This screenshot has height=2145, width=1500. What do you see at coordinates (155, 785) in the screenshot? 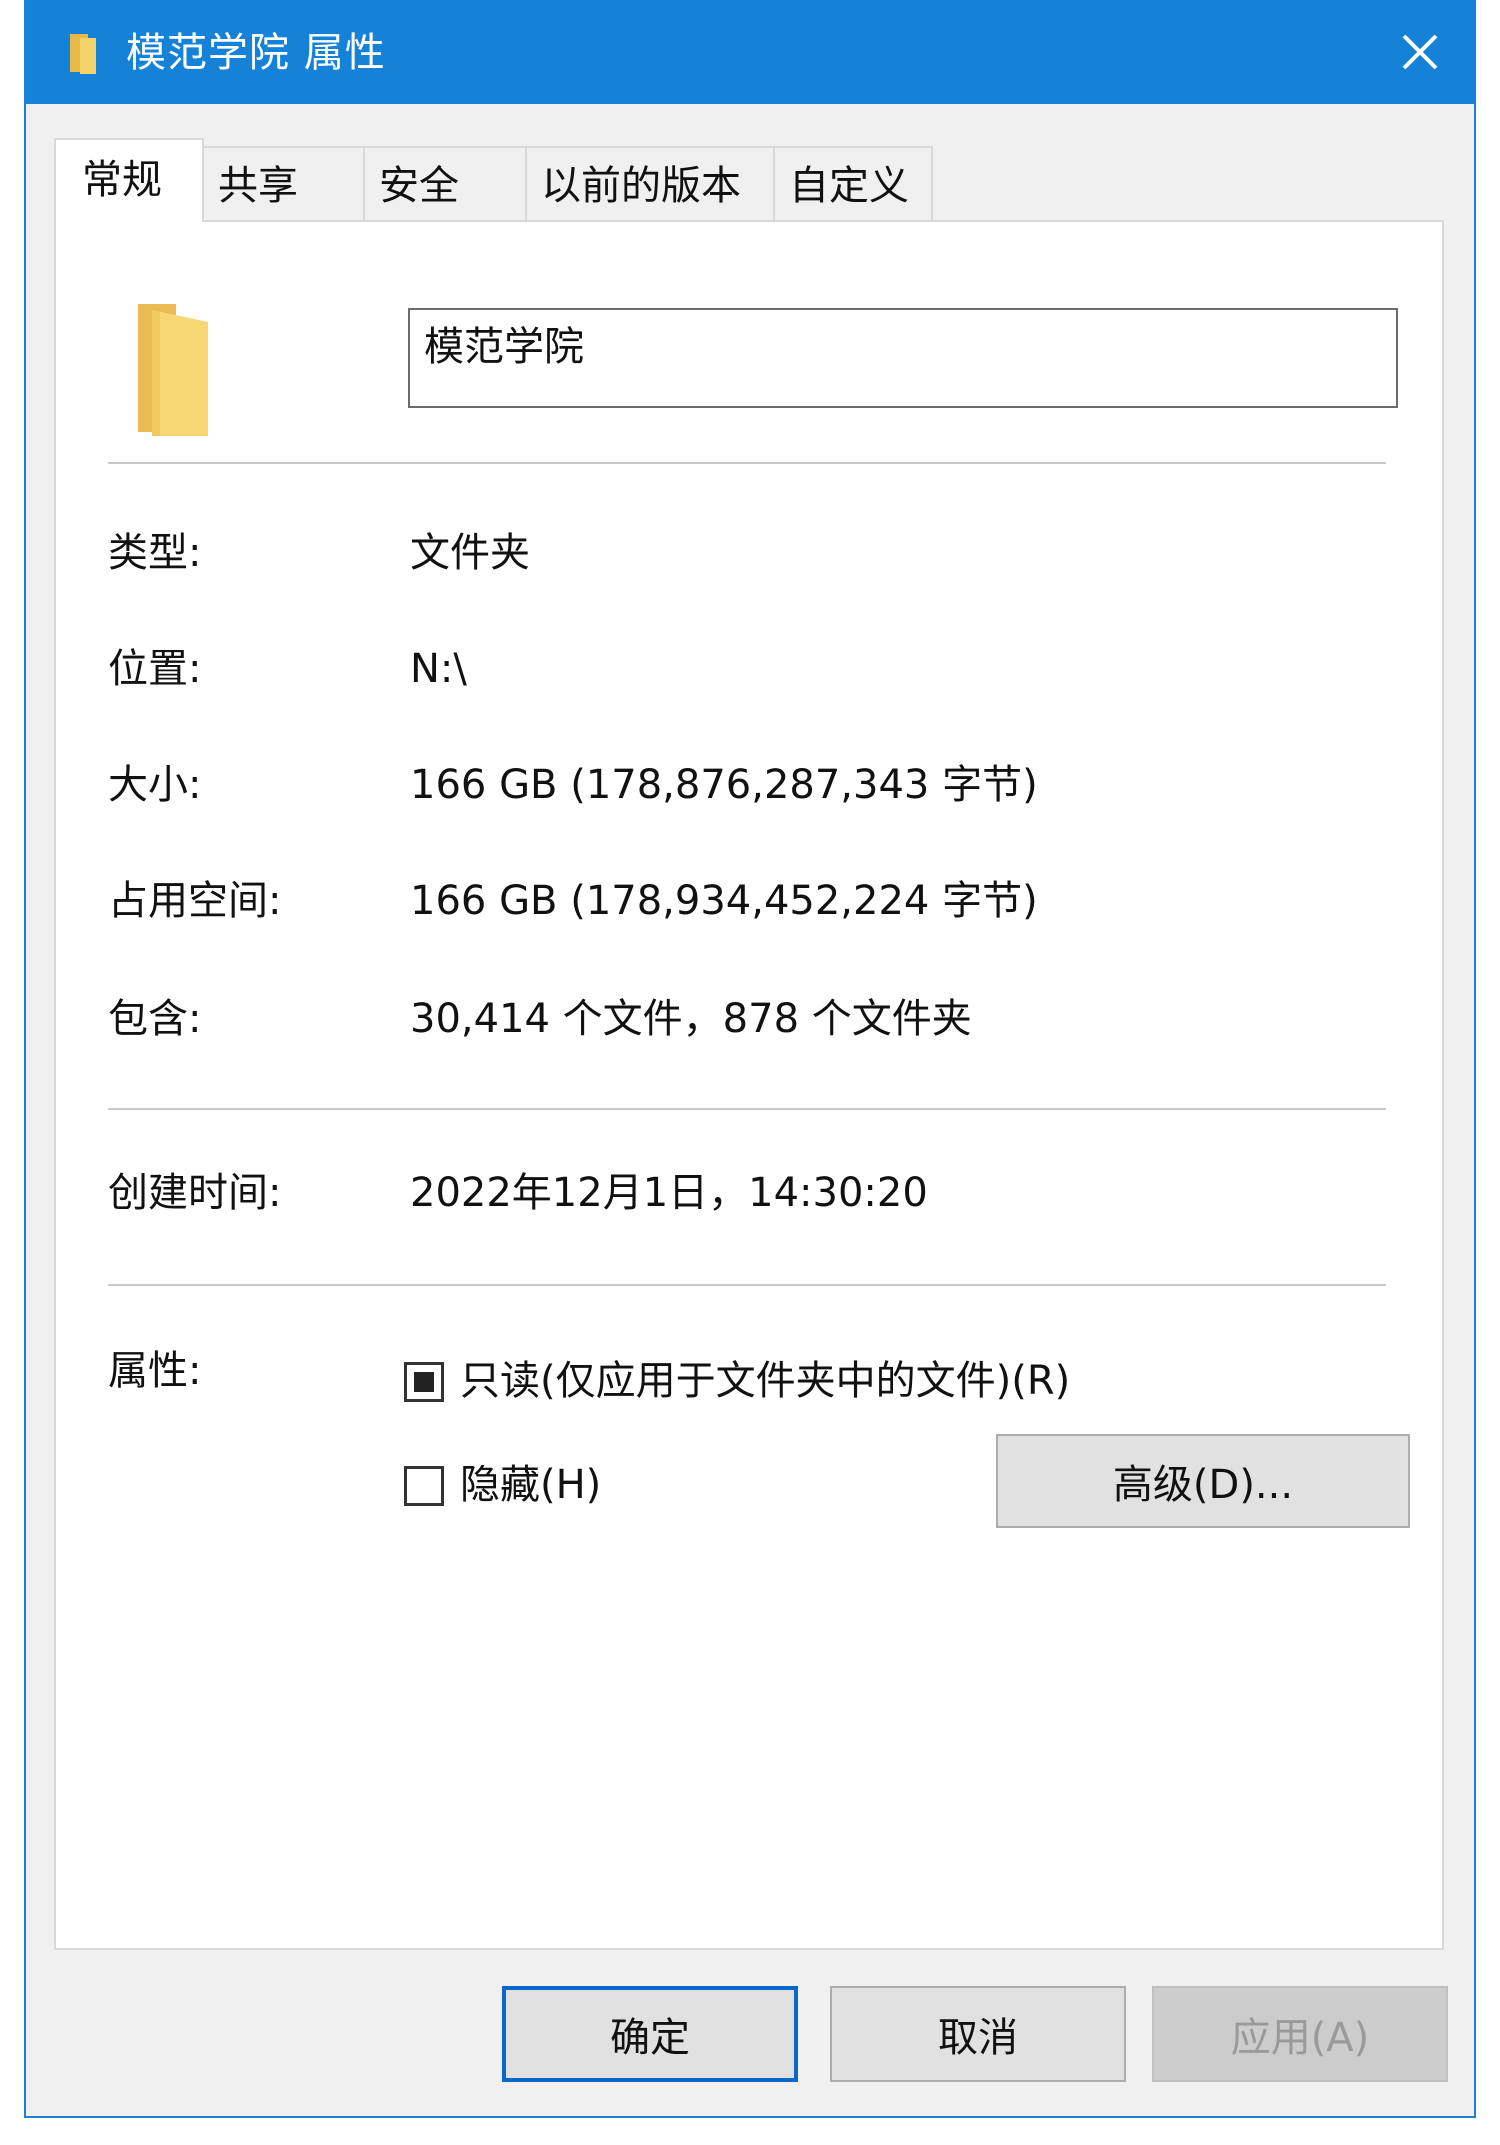
I see `size-label: 大小:` at bounding box center [155, 785].